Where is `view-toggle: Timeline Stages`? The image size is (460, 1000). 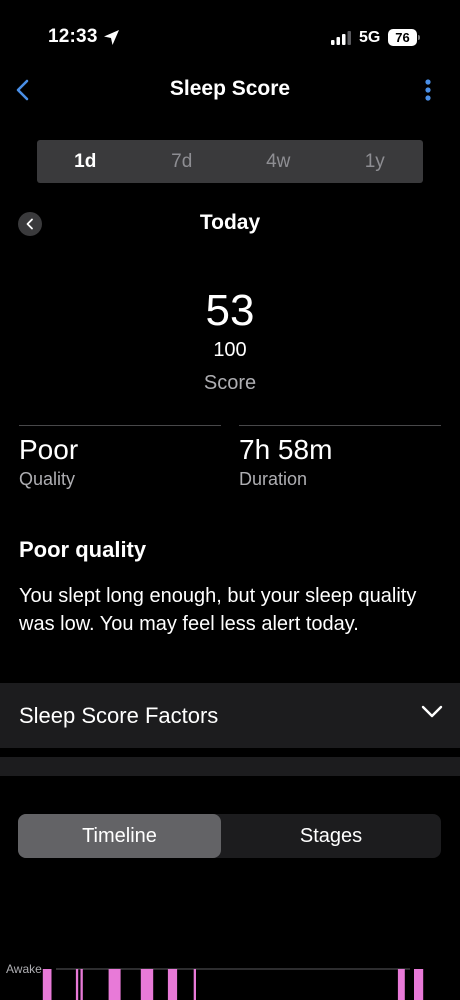 view-toggle: Timeline Stages is located at coordinates (229, 836).